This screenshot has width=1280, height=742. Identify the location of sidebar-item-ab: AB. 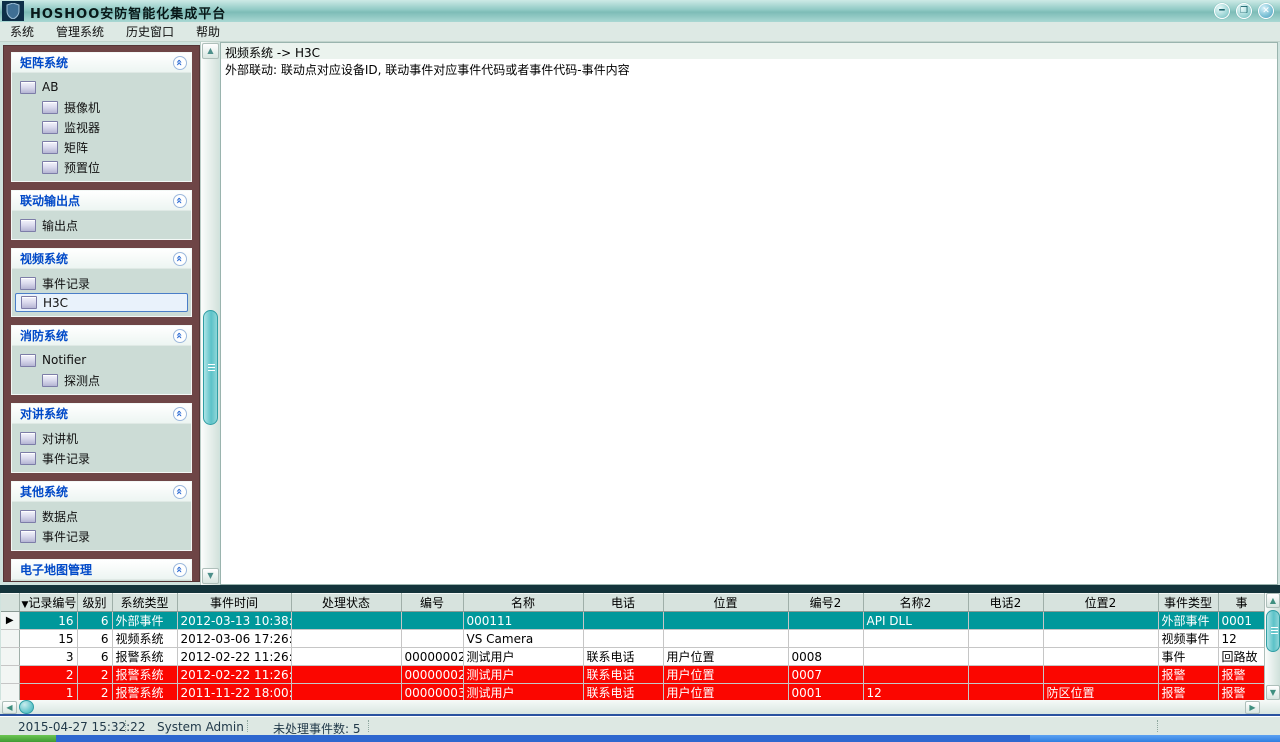
(101, 87).